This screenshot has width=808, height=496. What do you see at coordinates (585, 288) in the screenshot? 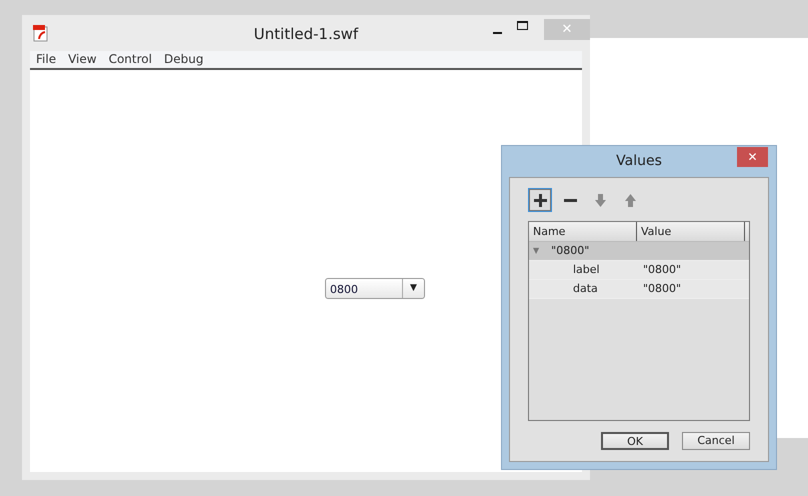
I see `tree-item-name: data` at bounding box center [585, 288].